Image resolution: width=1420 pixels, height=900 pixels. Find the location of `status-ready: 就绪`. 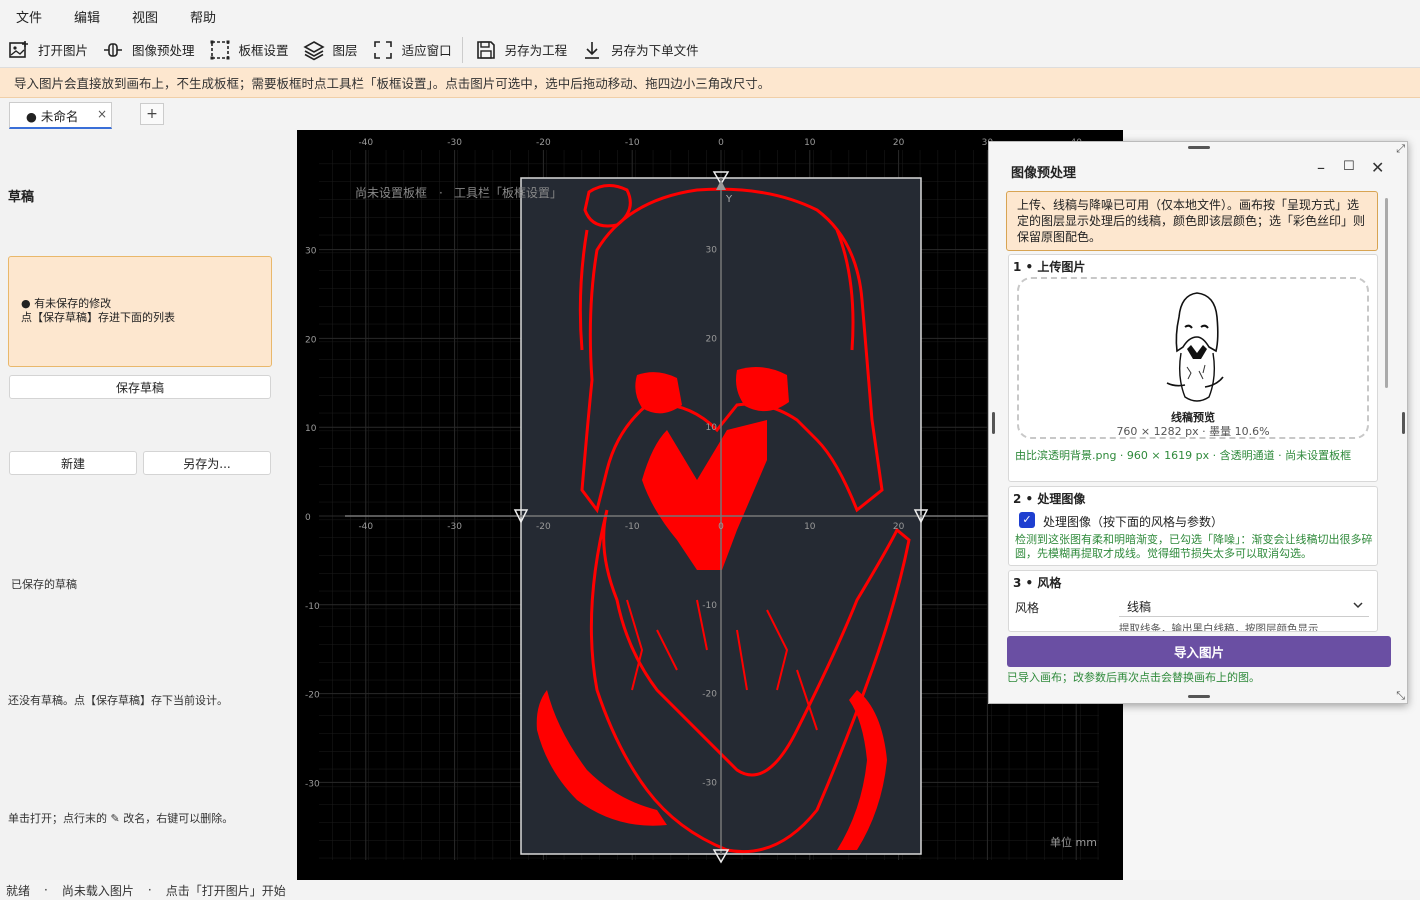

status-ready: 就绪 is located at coordinates (18, 890).